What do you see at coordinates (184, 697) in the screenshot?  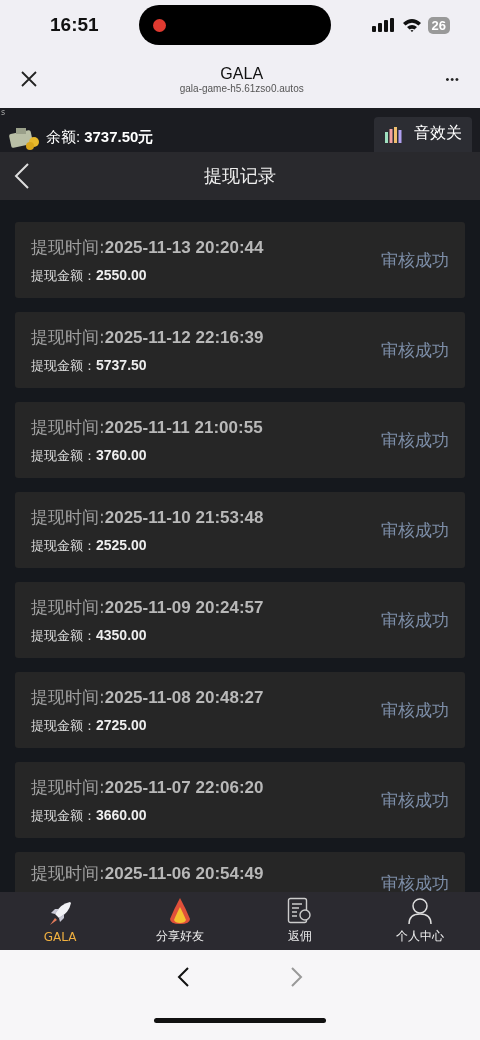 I see `time-value: 2025-11-08 20:48:27` at bounding box center [184, 697].